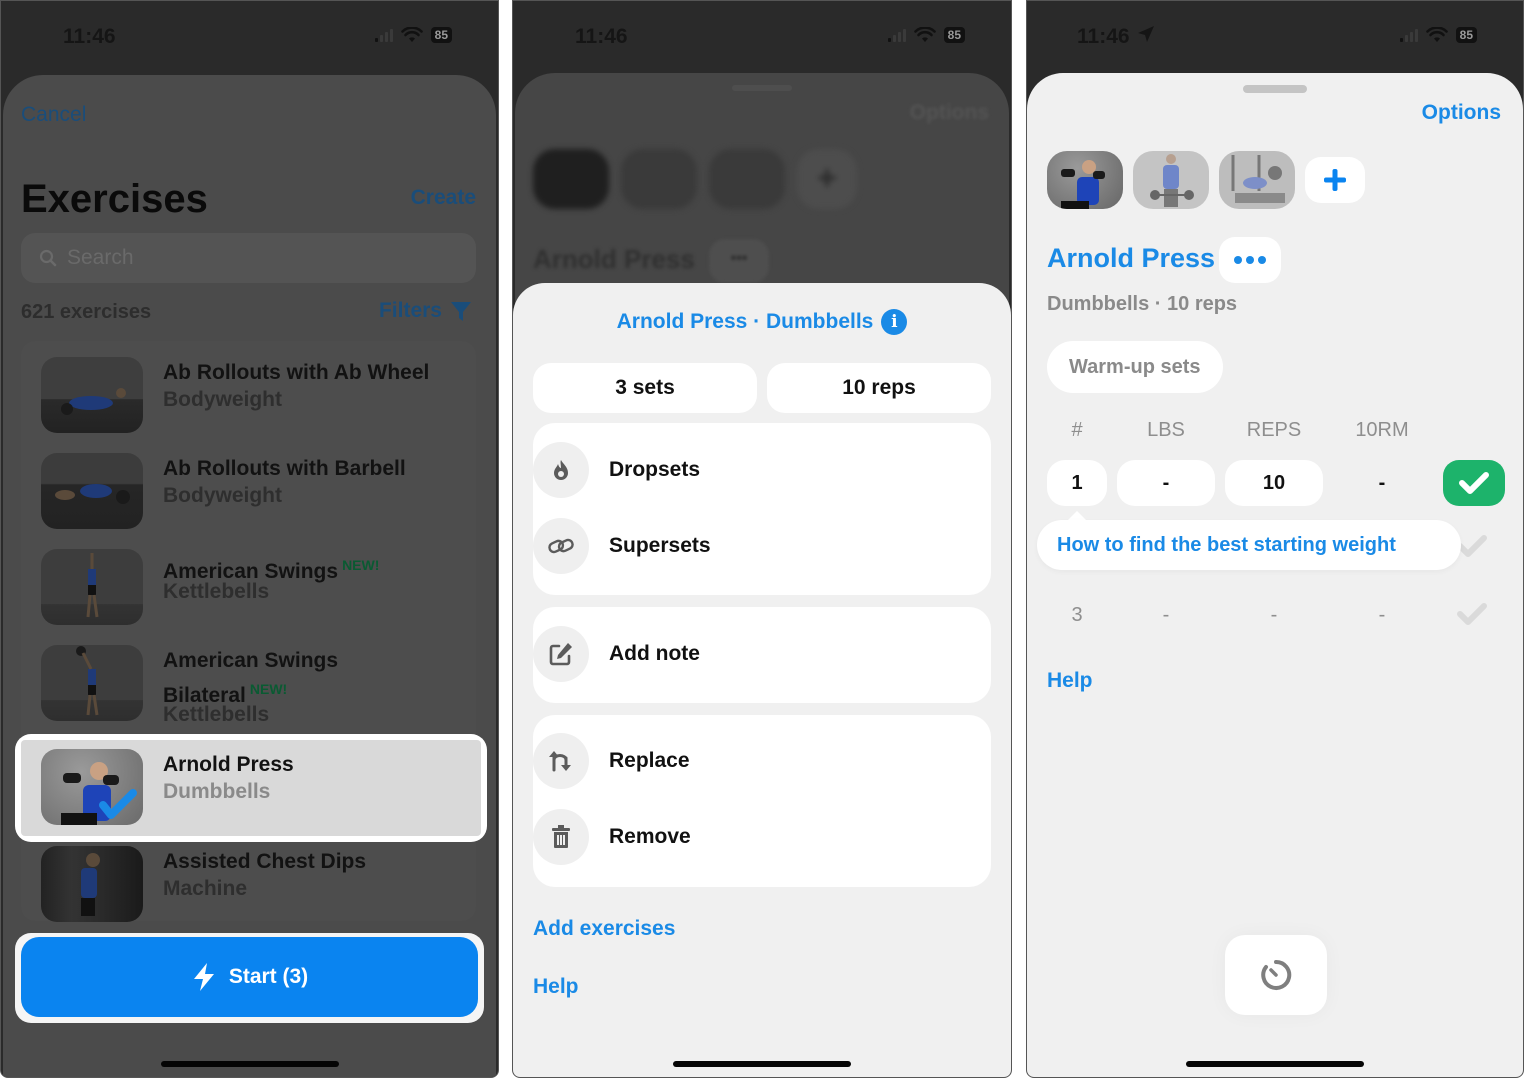 The image size is (1524, 1078). Describe the element at coordinates (561, 761) in the screenshot. I see `swap-arrows-icon` at that location.